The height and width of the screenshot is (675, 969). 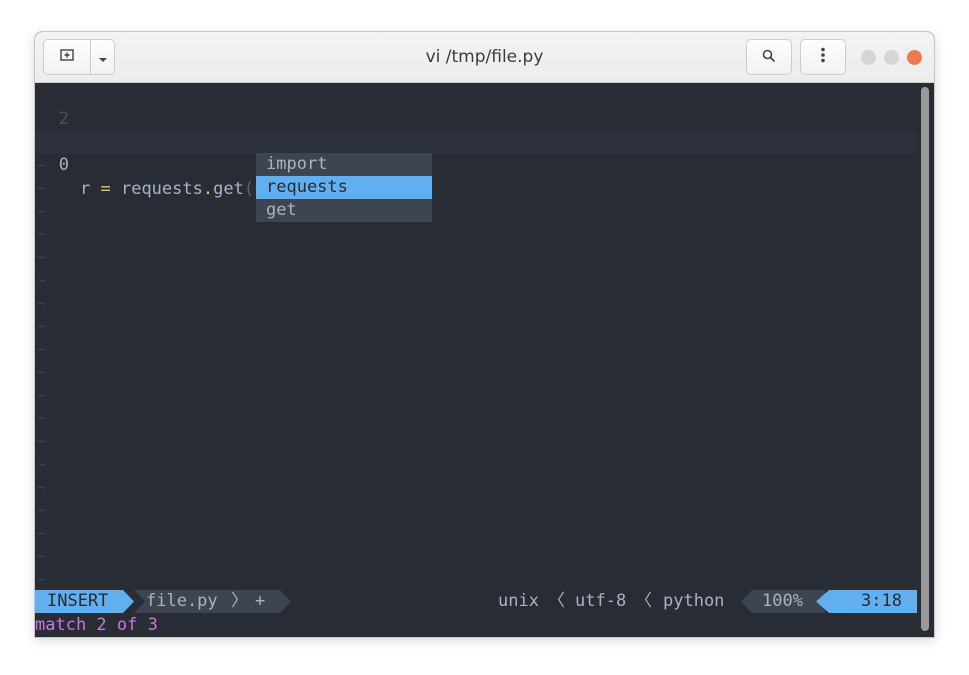 I want to click on menu-button, so click(x=823, y=57).